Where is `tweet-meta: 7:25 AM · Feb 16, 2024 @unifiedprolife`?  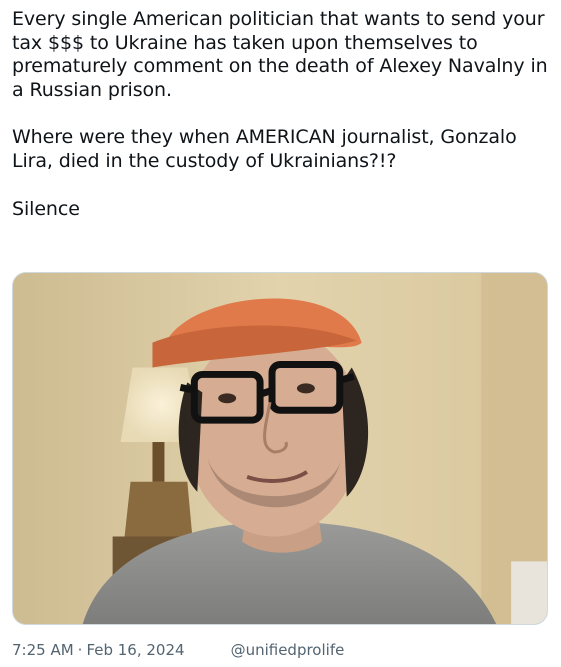 tweet-meta: 7:25 AM · Feb 16, 2024 @unifiedprolife is located at coordinates (178, 650).